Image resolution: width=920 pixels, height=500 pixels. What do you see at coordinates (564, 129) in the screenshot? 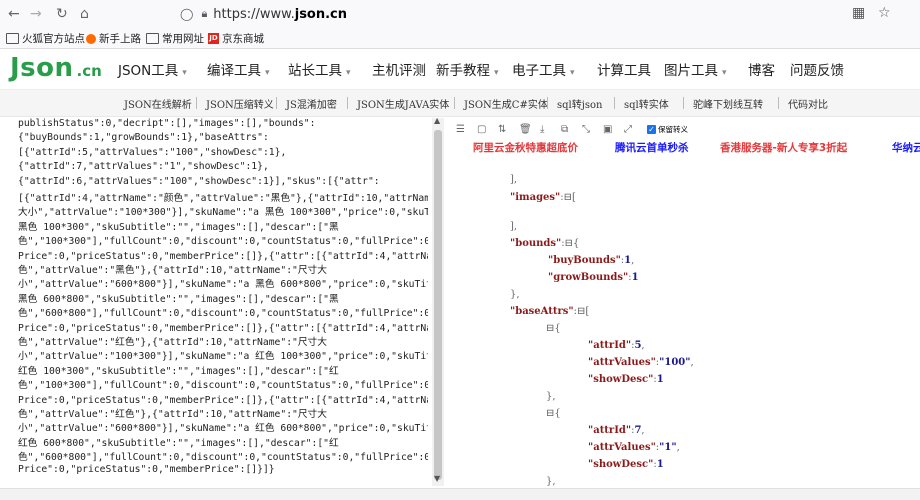
I see `copy-icon: ⧉` at bounding box center [564, 129].